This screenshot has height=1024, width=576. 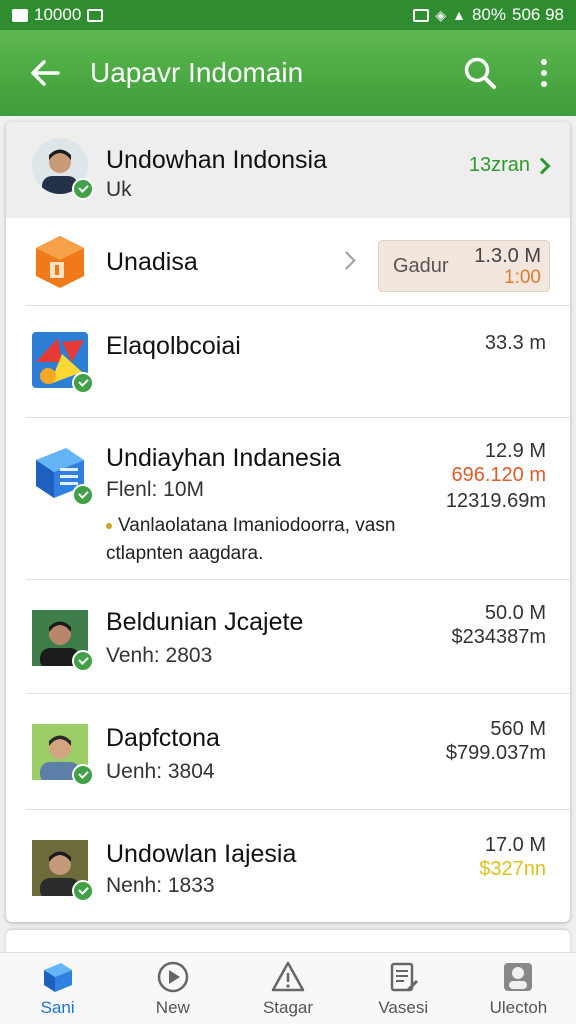 What do you see at coordinates (223, 458) in the screenshot?
I see `item-name: Undiayhan Indanesia` at bounding box center [223, 458].